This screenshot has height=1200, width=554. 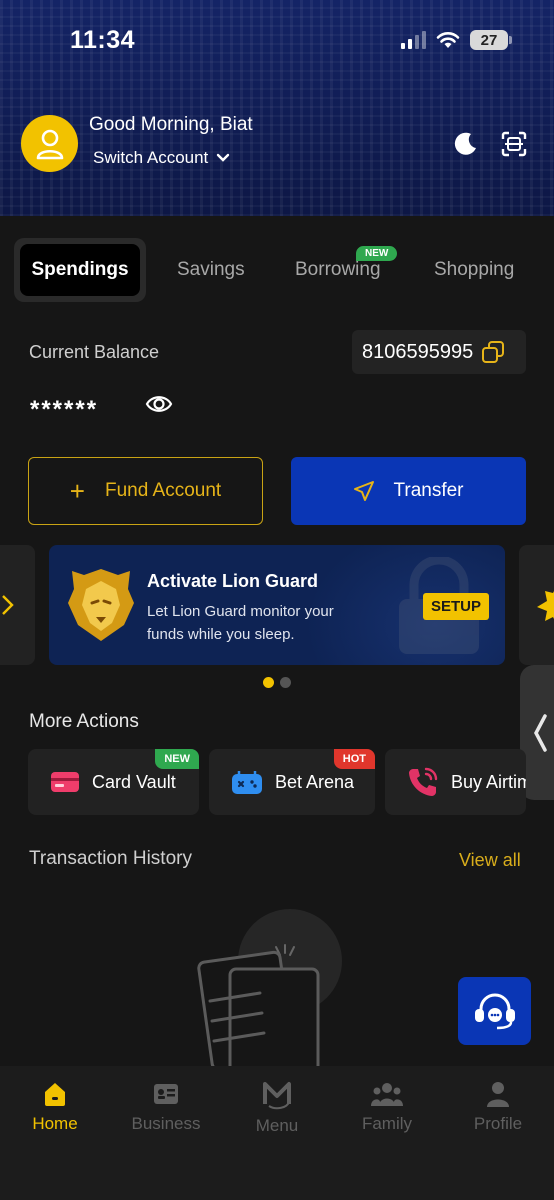 I want to click on home-icon, so click(x=55, y=1094).